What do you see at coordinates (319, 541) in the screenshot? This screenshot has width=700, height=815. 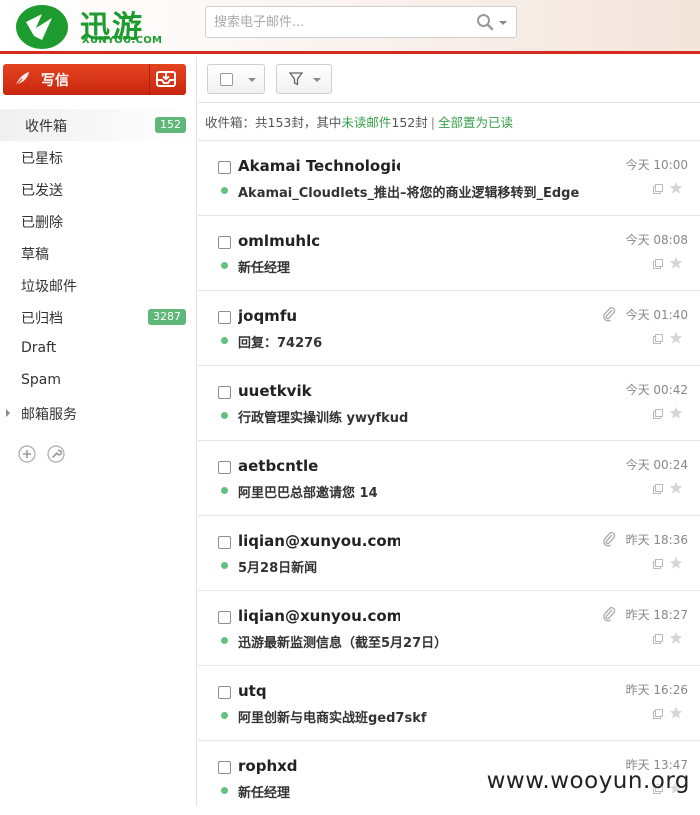 I see `mail-sender: liqian@xunyou.com` at bounding box center [319, 541].